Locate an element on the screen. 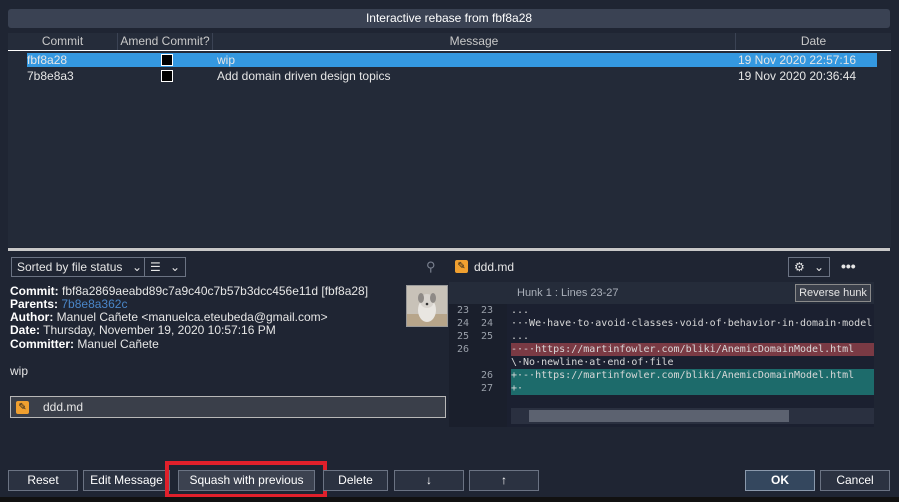 Image resolution: width=899 pixels, height=502 pixels. move-up-button: ↑ is located at coordinates (504, 480).